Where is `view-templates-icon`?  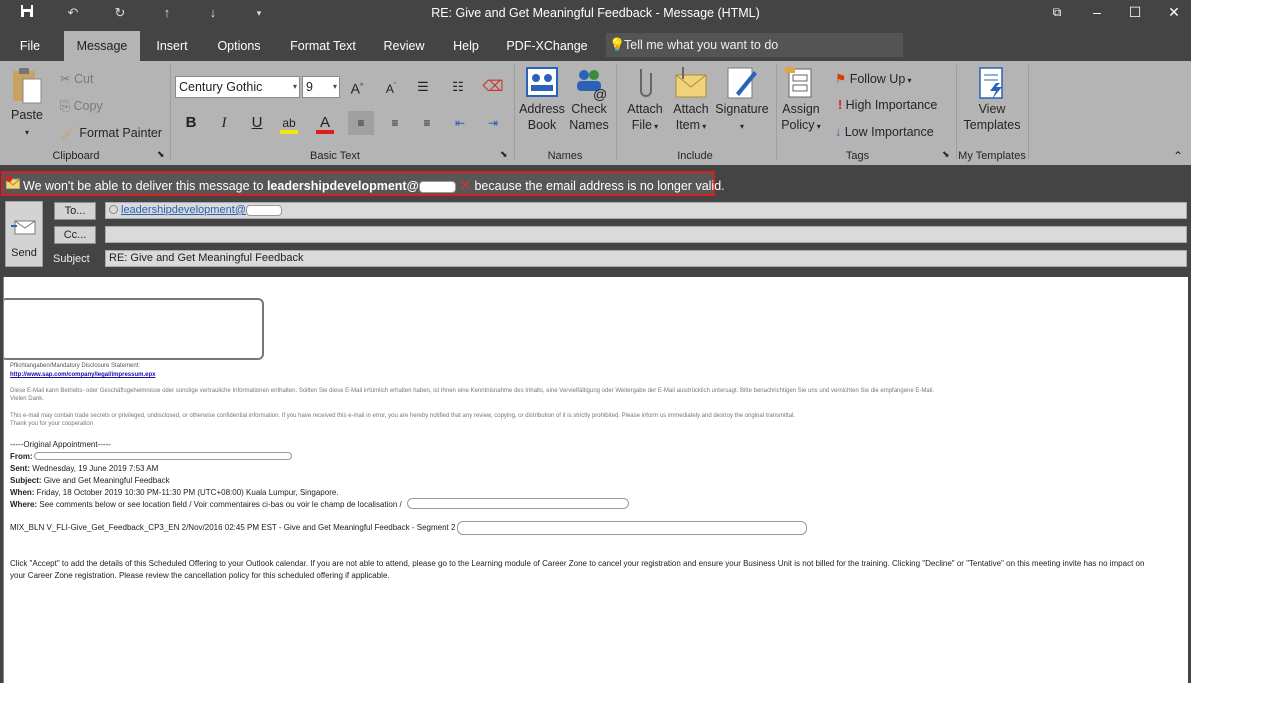
view-templates-icon is located at coordinates (991, 83).